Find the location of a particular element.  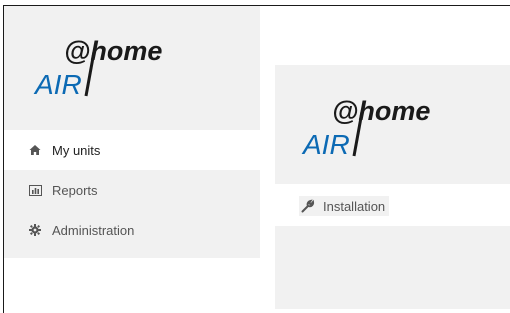

sidebar-bottom is located at coordinates (132, 254).